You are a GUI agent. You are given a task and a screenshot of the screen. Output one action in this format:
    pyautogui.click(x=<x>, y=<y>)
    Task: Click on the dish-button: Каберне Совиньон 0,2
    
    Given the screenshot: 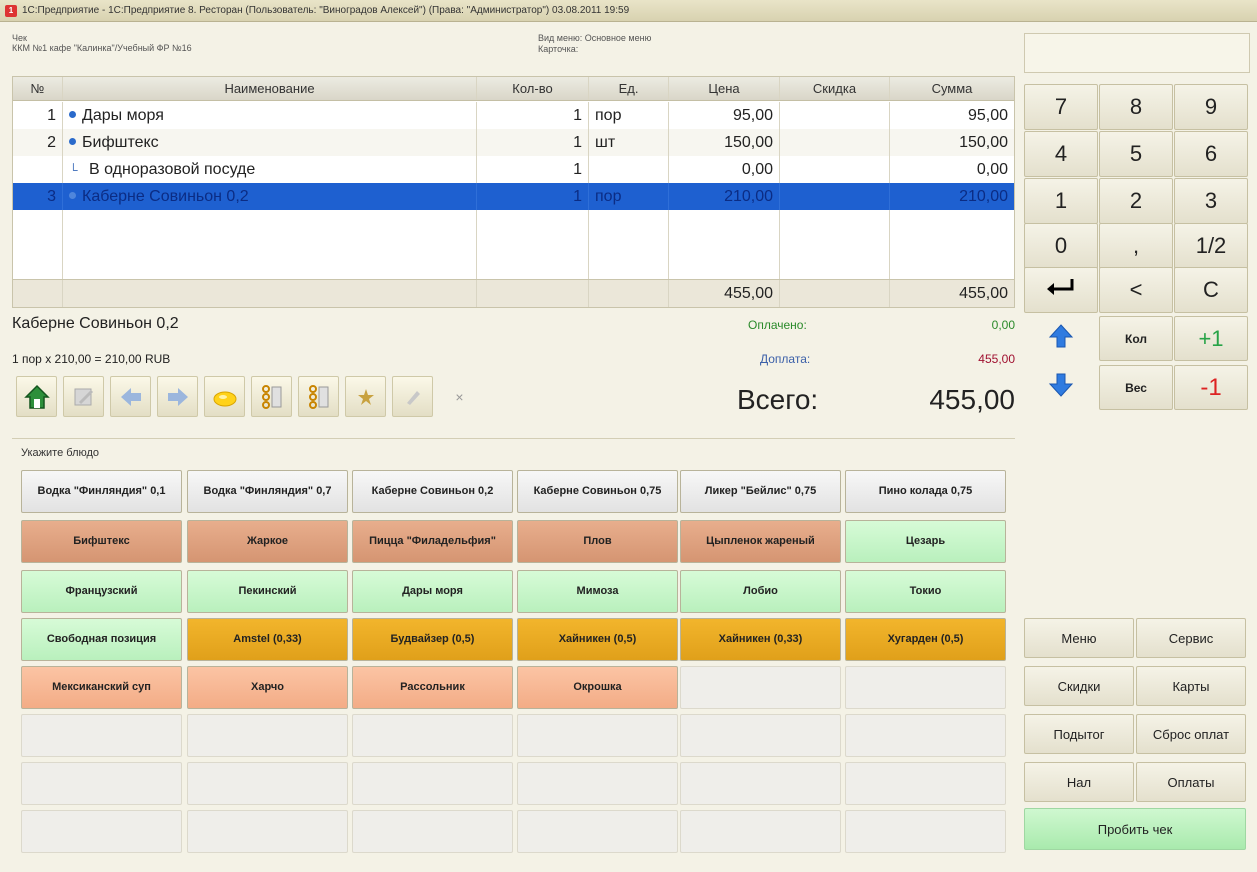 What is the action you would take?
    pyautogui.click(x=432, y=491)
    